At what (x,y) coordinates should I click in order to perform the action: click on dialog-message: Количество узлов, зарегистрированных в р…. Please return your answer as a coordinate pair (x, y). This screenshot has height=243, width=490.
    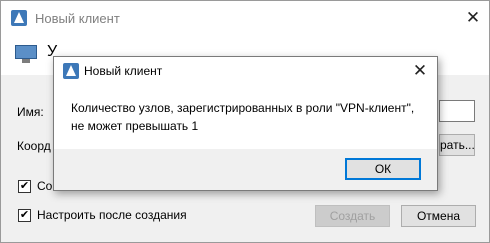
    Looking at the image, I should click on (243, 117).